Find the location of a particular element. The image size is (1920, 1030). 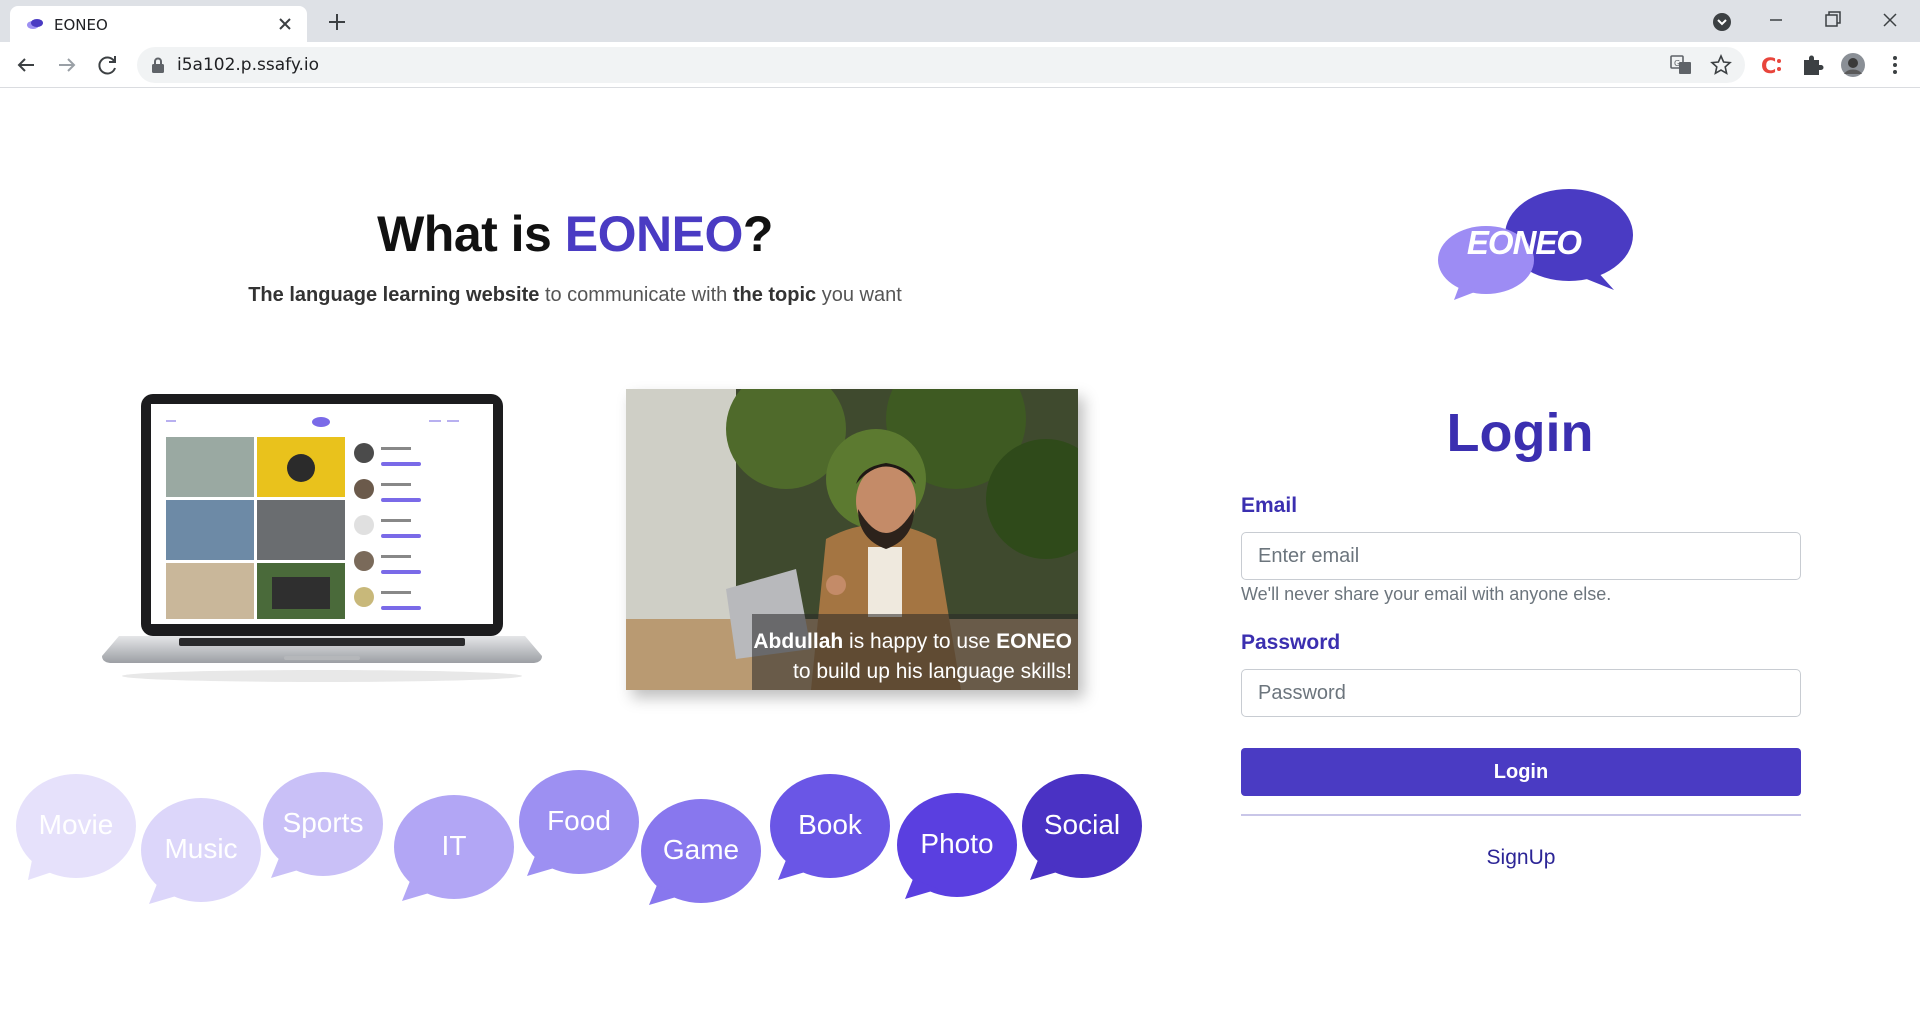

hero-title-prefix: What is is located at coordinates (471, 234).